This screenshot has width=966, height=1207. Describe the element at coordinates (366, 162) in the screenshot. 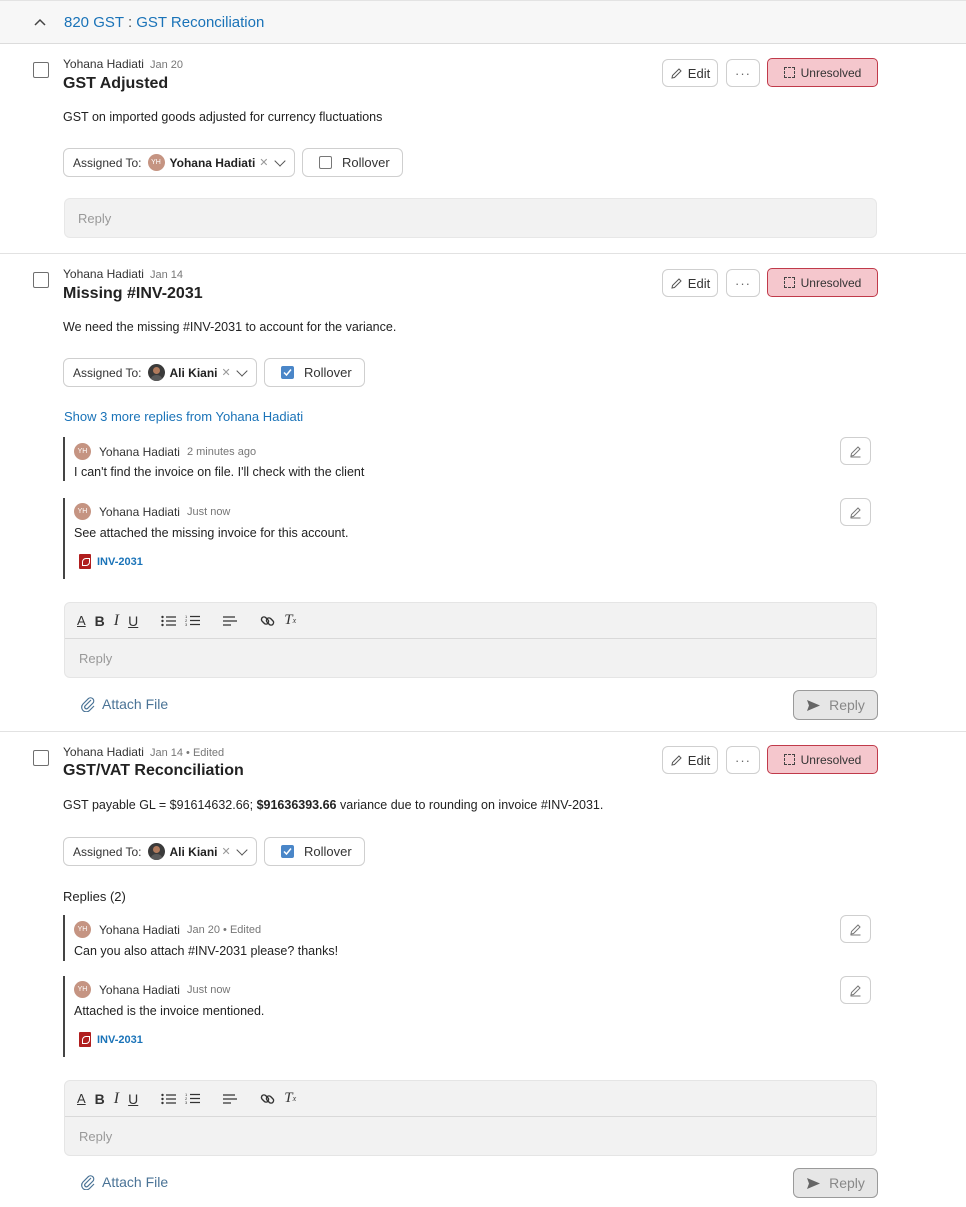

I see `rollover-label: Rollover` at that location.